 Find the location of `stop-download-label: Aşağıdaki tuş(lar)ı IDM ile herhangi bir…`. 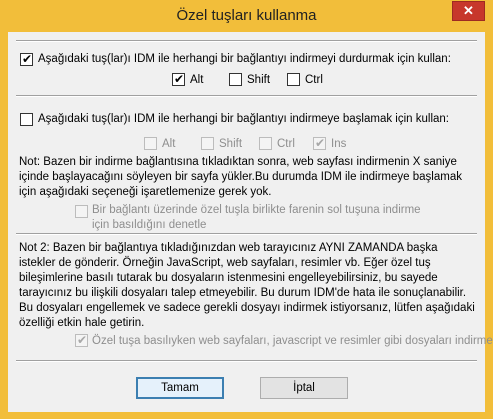

stop-download-label: Aşağıdaki tuş(lar)ı IDM ile herhangi bir… is located at coordinates (244, 59).